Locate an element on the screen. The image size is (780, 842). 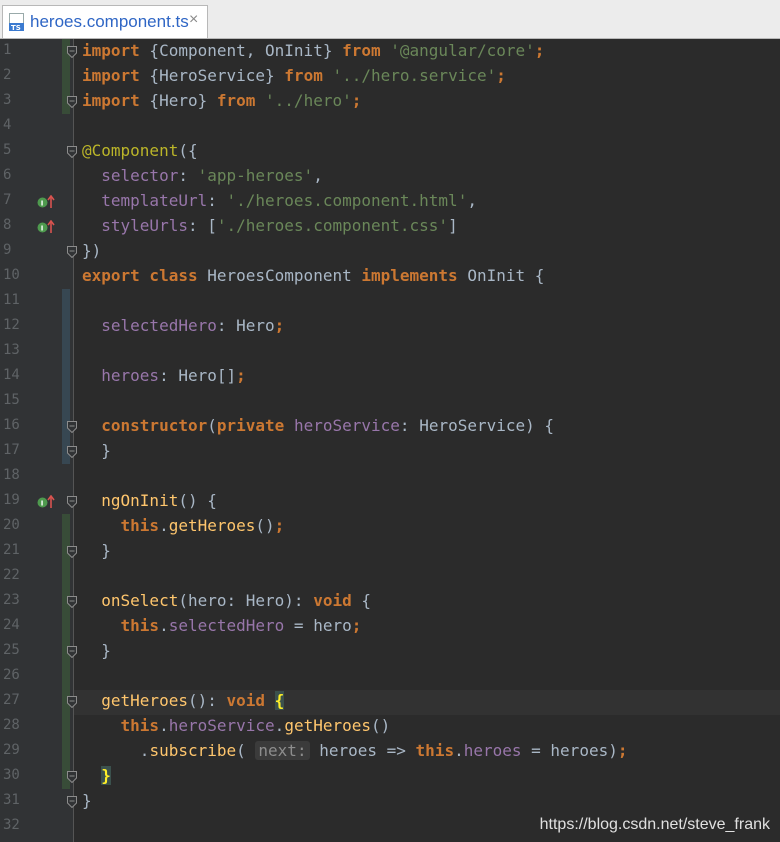
code-line: 4 is located at coordinates (390, 126).